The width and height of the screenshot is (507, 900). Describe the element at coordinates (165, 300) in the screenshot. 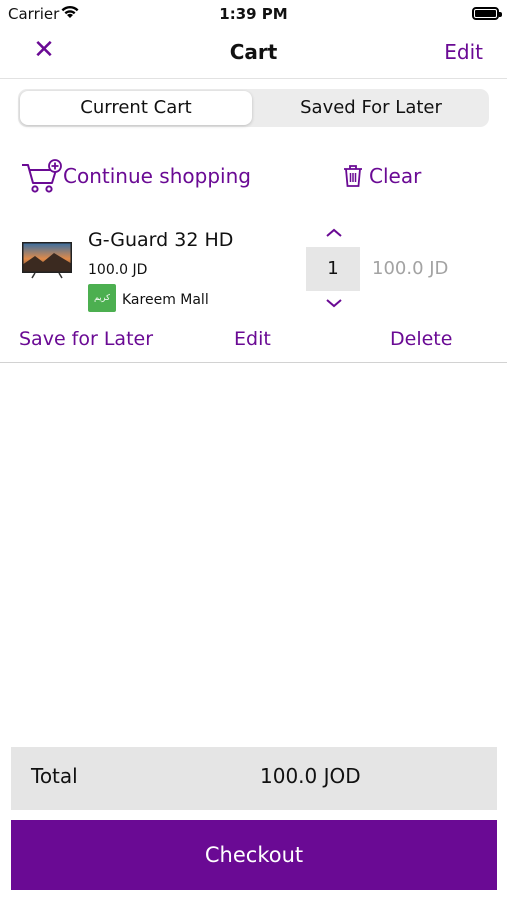

I see `store-name: Kareem Mall` at that location.